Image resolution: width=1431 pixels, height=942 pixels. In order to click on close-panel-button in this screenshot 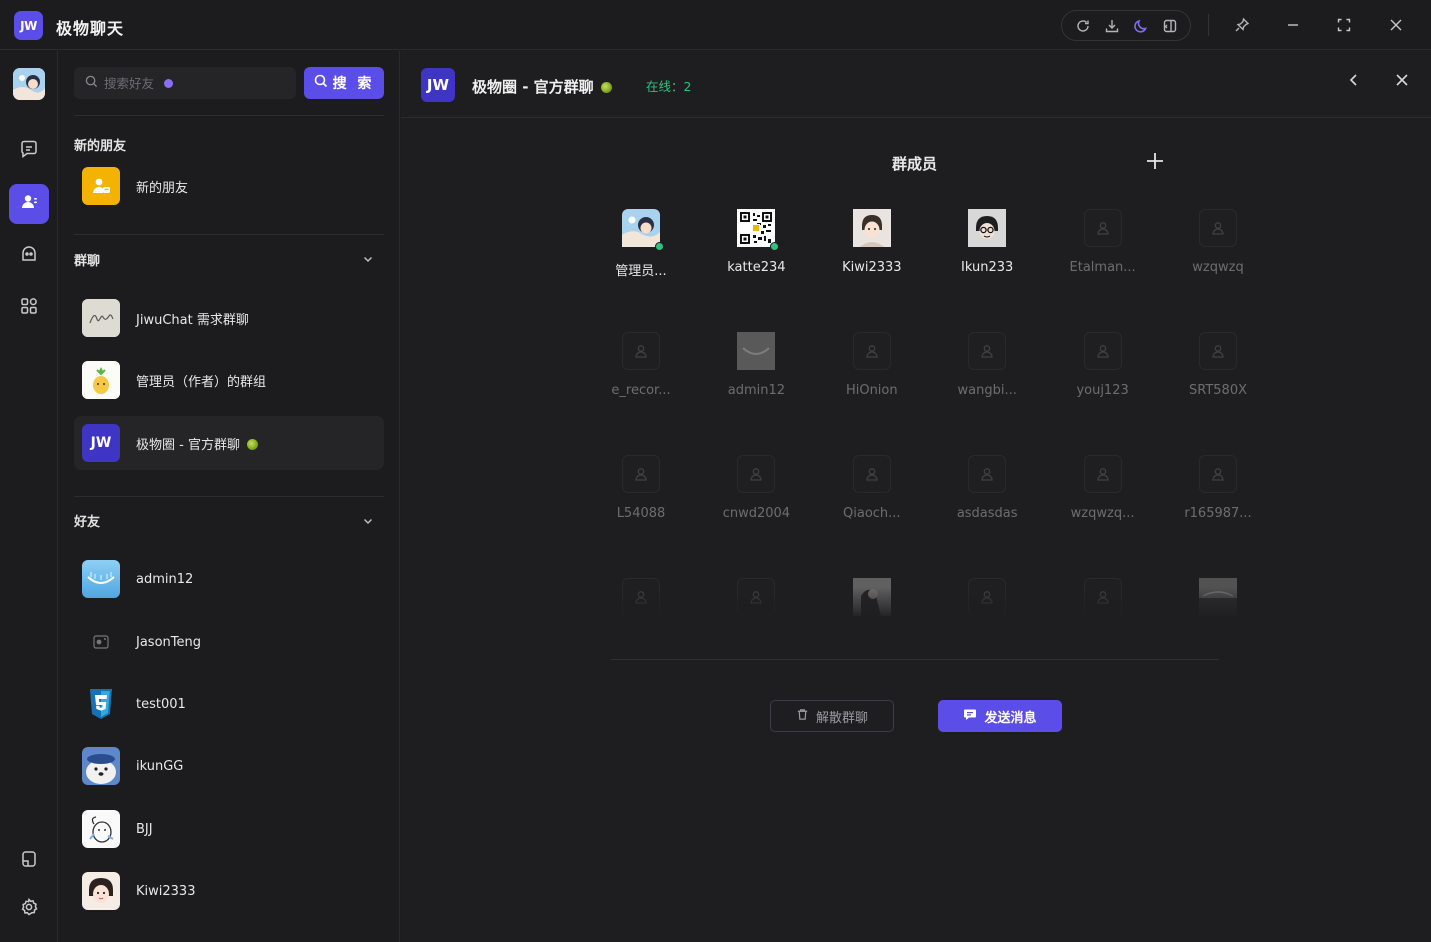, I will do `click(1402, 82)`.